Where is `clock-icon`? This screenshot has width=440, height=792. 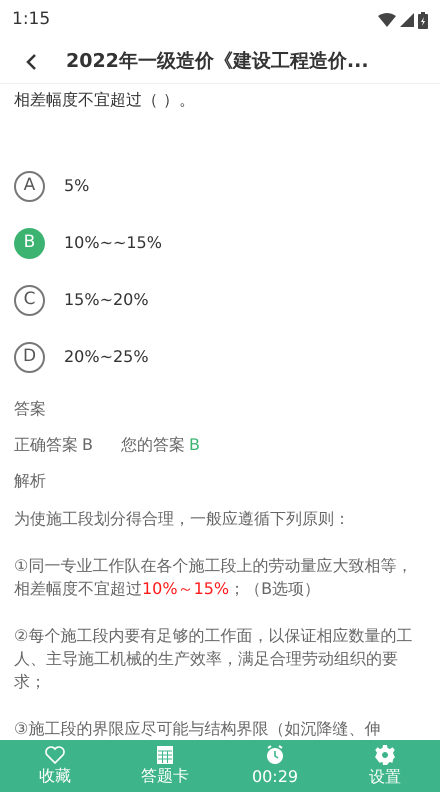
clock-icon is located at coordinates (275, 755).